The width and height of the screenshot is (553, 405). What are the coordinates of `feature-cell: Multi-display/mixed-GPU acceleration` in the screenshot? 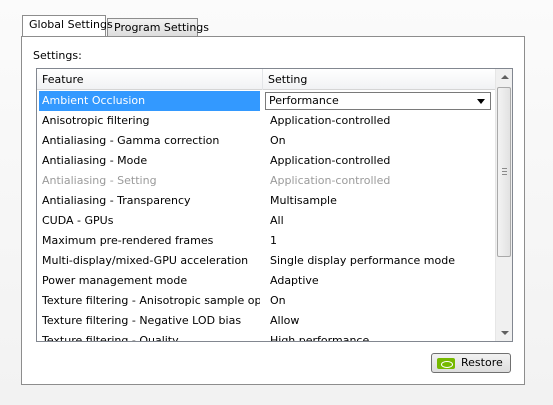 It's located at (145, 260).